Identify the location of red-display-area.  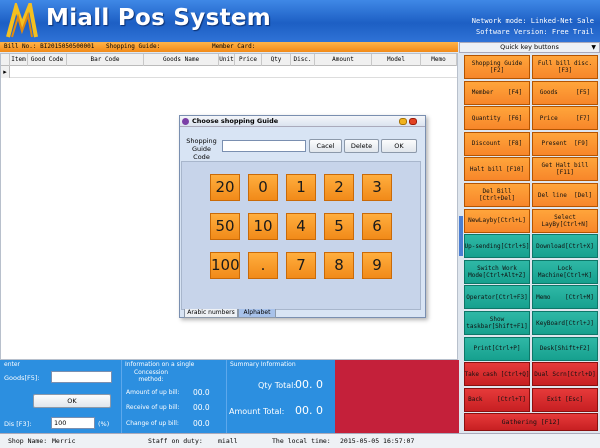
(397, 396).